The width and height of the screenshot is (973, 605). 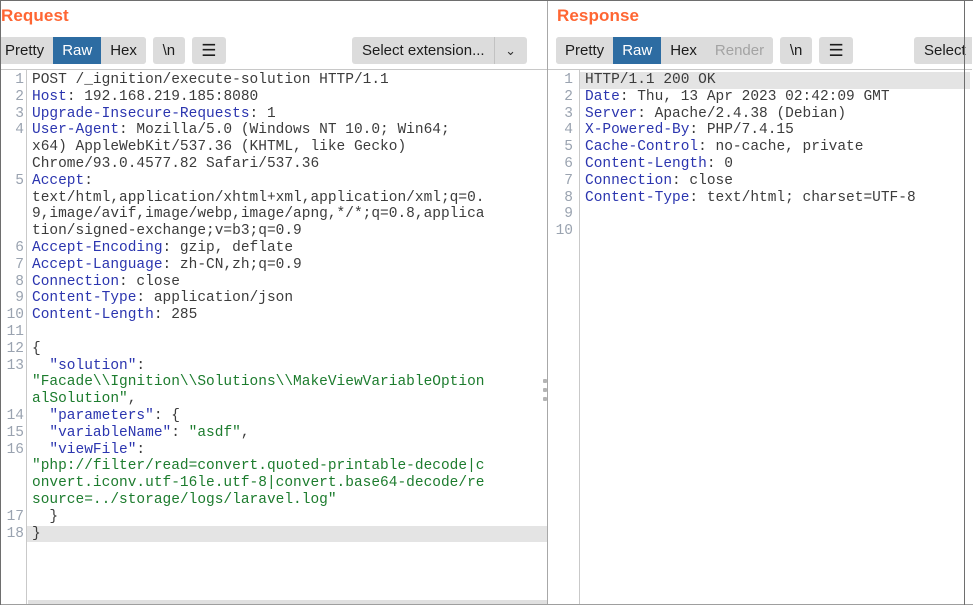 I want to click on request-menu-icon: ☰, so click(x=208, y=50).